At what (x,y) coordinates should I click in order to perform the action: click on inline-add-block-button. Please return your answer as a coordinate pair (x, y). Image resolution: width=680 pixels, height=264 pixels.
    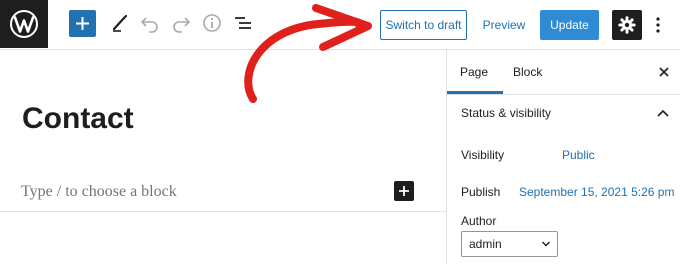
    Looking at the image, I should click on (404, 191).